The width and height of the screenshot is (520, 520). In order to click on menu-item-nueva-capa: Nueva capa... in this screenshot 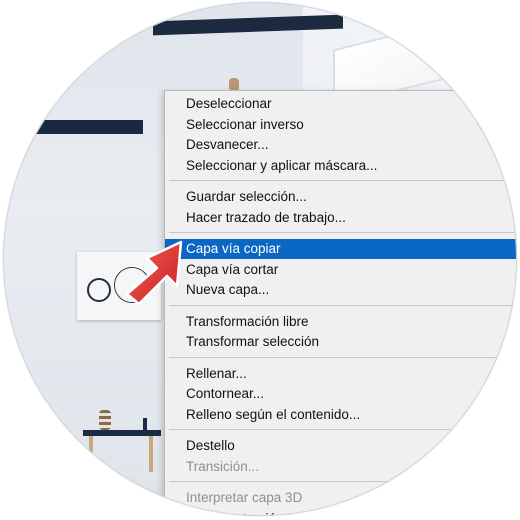, I will do `click(341, 290)`.